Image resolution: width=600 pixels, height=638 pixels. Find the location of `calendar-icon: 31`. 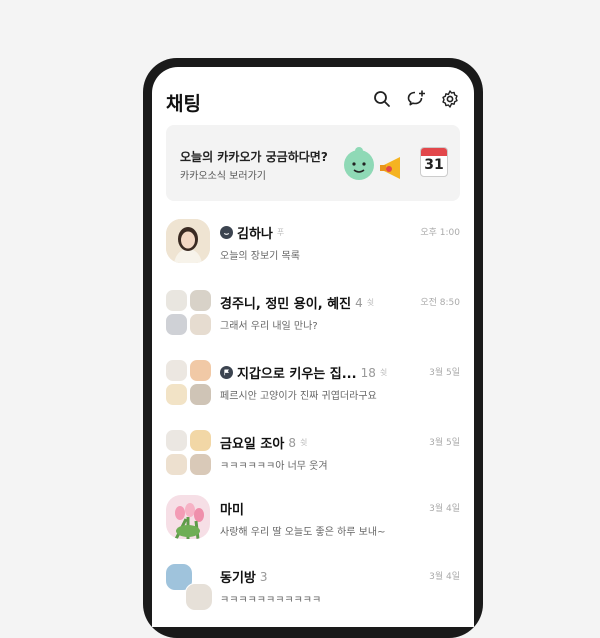

calendar-icon: 31 is located at coordinates (434, 162).